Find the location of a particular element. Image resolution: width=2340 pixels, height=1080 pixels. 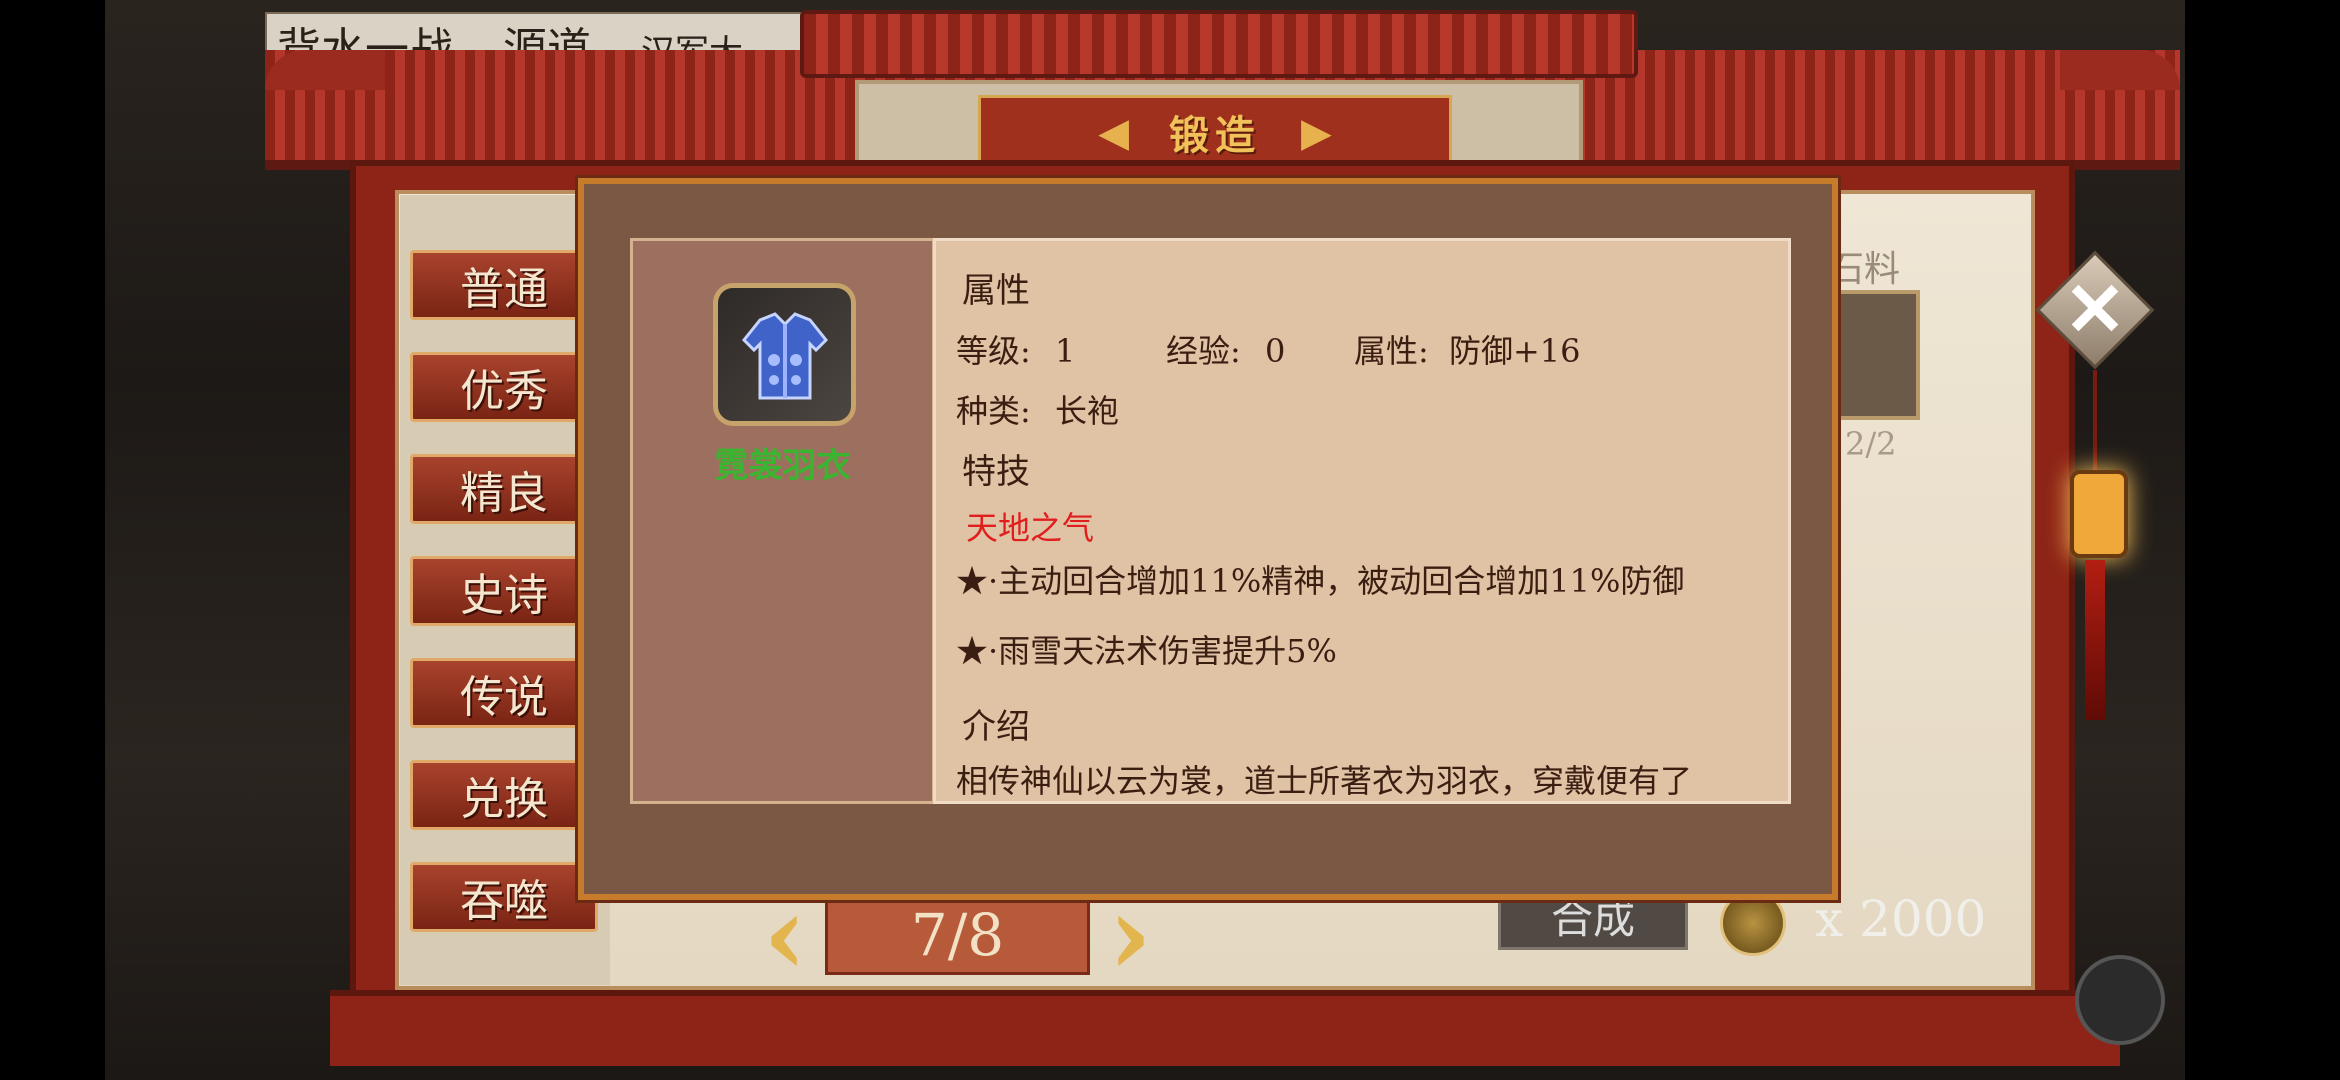

exp-row: 经验: 0 is located at coordinates (1225, 349).